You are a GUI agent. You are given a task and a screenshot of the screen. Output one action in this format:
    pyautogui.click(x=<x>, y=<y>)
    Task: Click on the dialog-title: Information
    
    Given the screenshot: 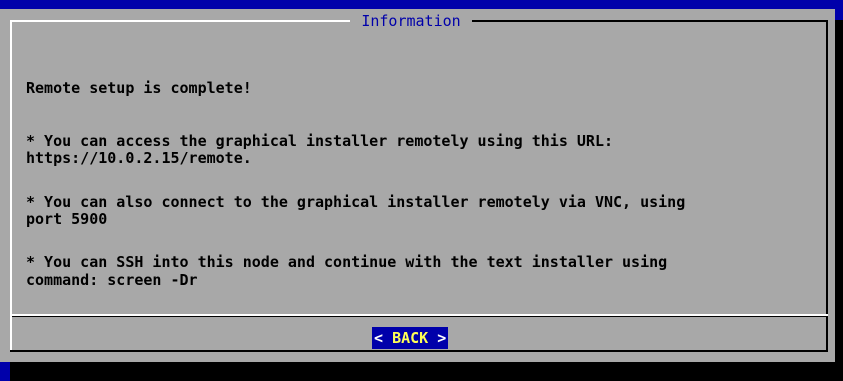 What is the action you would take?
    pyautogui.click(x=411, y=21)
    